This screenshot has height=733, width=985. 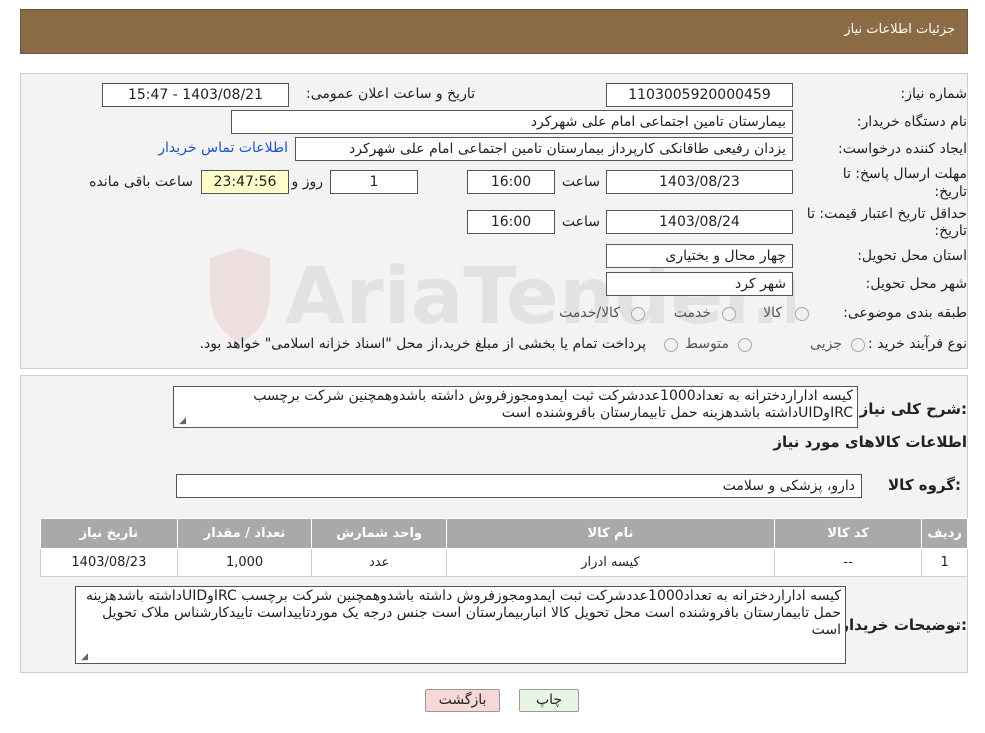 What do you see at coordinates (899, 29) in the screenshot?
I see `page-title: جزئیات اطلاعات نیاز` at bounding box center [899, 29].